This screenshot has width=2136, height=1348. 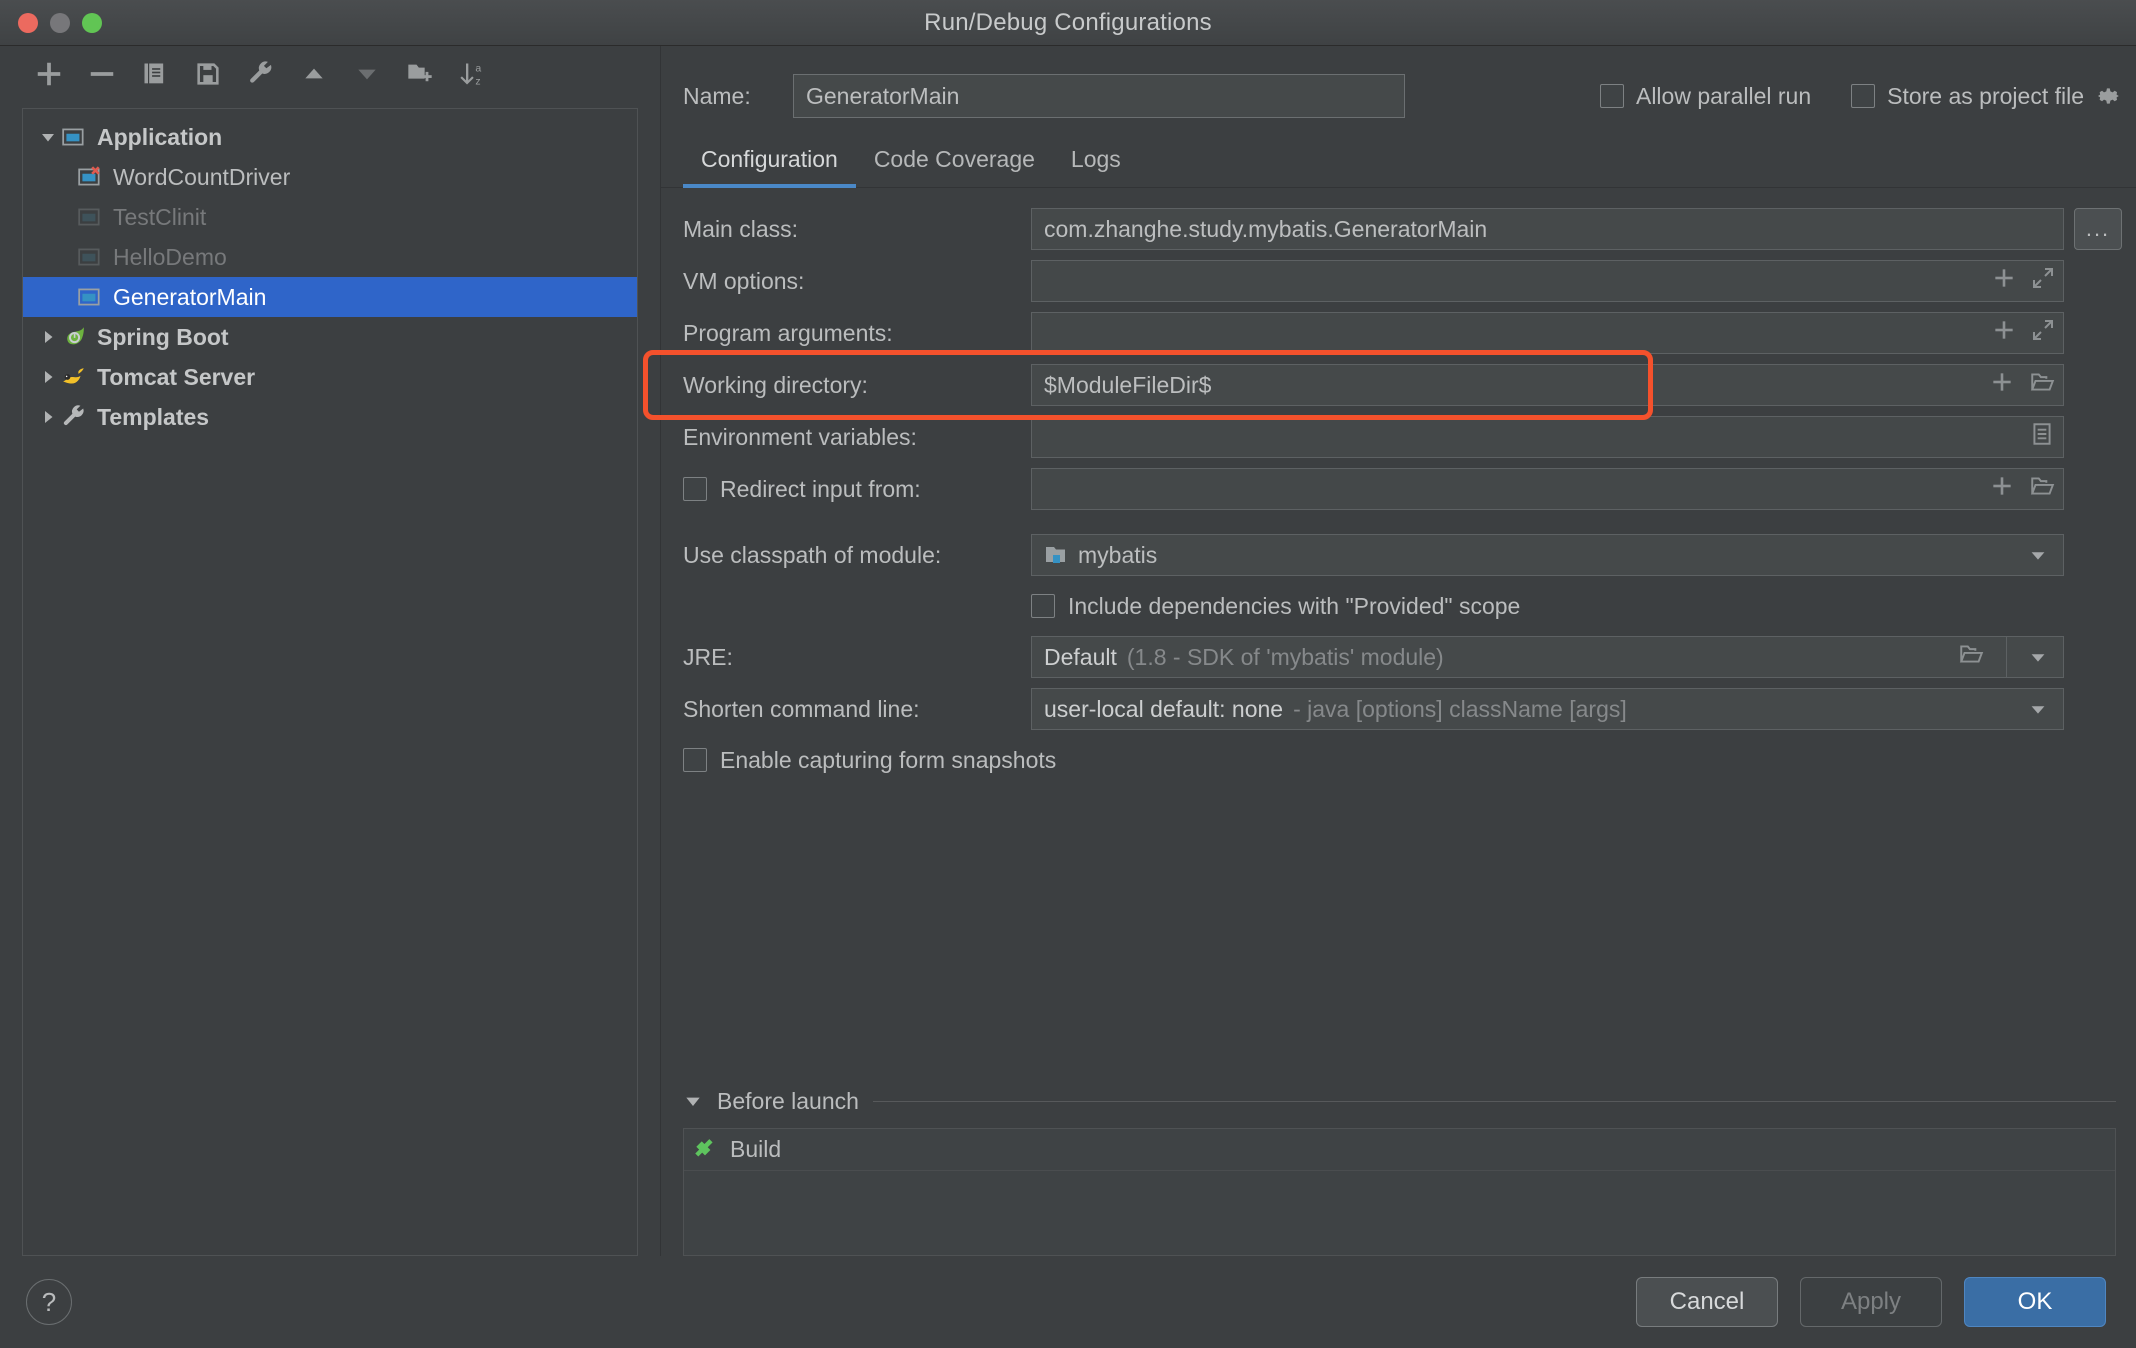 What do you see at coordinates (2109, 96) in the screenshot?
I see `gear-icon` at bounding box center [2109, 96].